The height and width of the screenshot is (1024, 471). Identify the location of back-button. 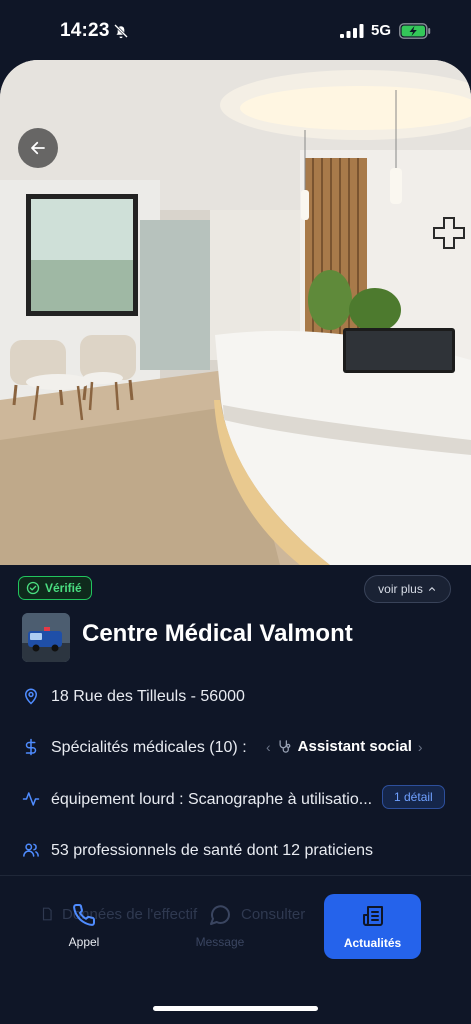
(38, 148).